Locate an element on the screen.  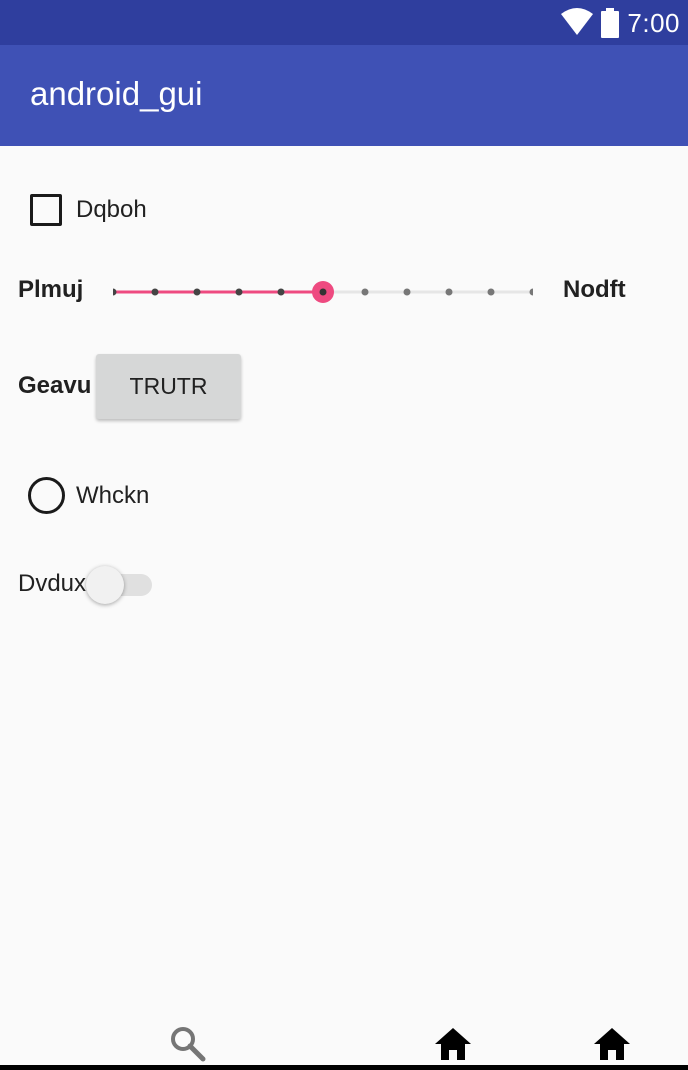
trutr-button-label: TRUTR is located at coordinates (168, 386).